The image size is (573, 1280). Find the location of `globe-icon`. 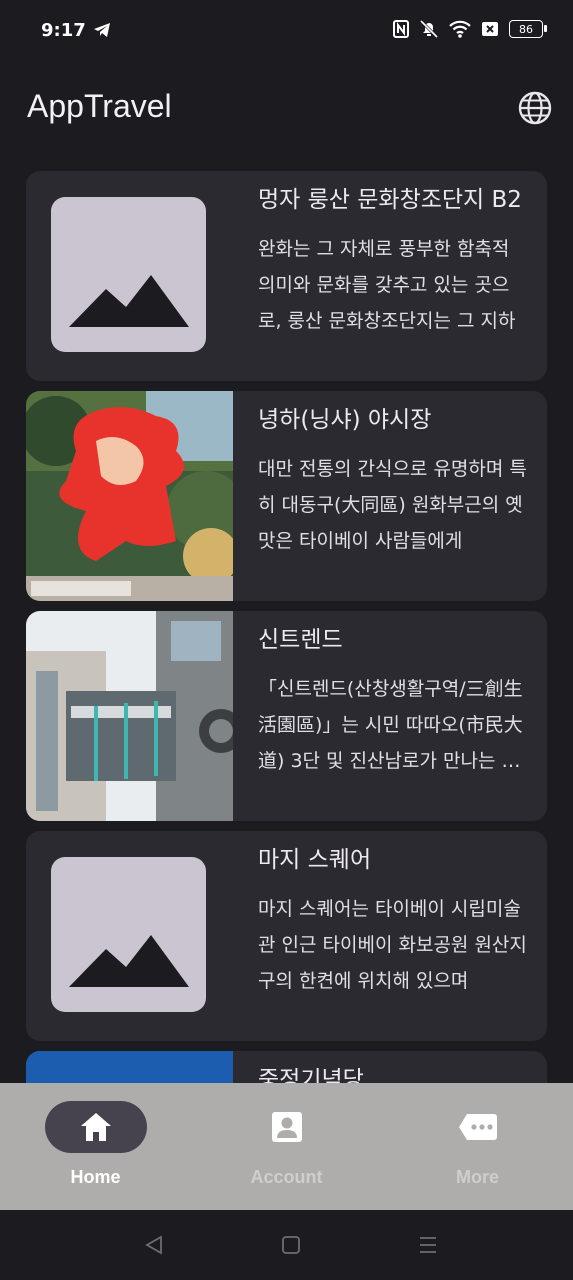

globe-icon is located at coordinates (535, 108).